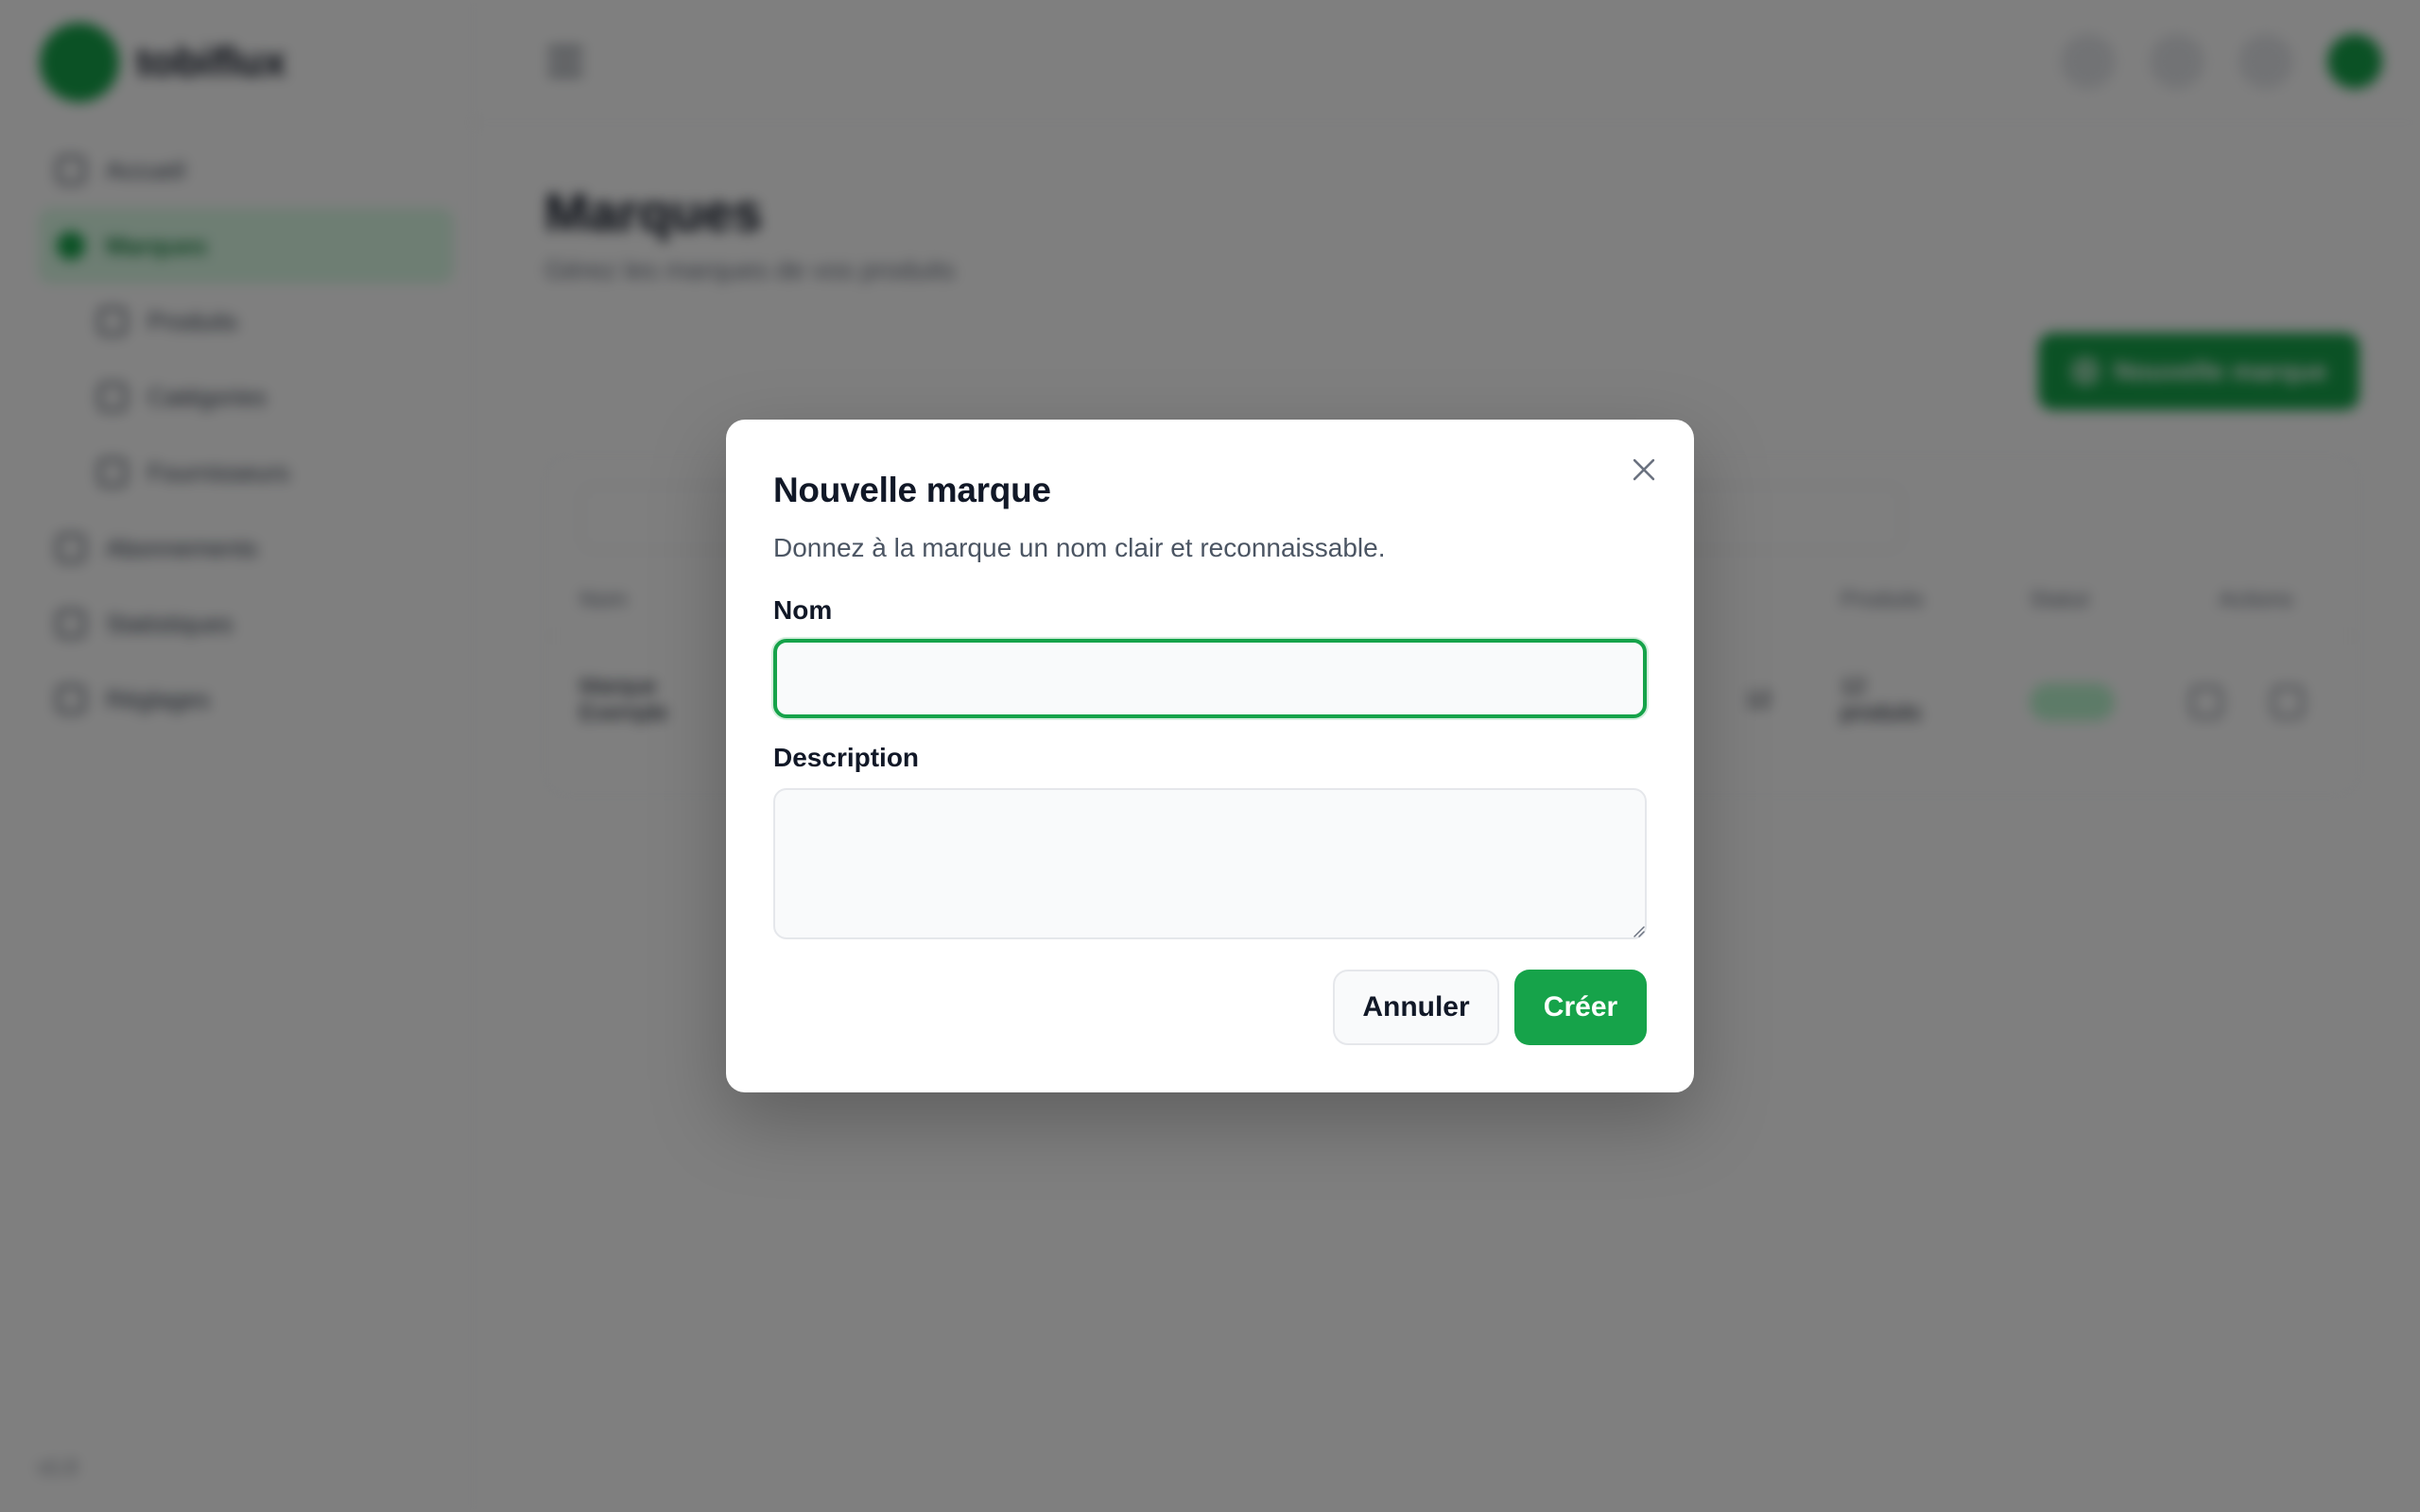 Image resolution: width=2420 pixels, height=1512 pixels. What do you see at coordinates (1580, 1007) in the screenshot?
I see `create-button: Créer` at bounding box center [1580, 1007].